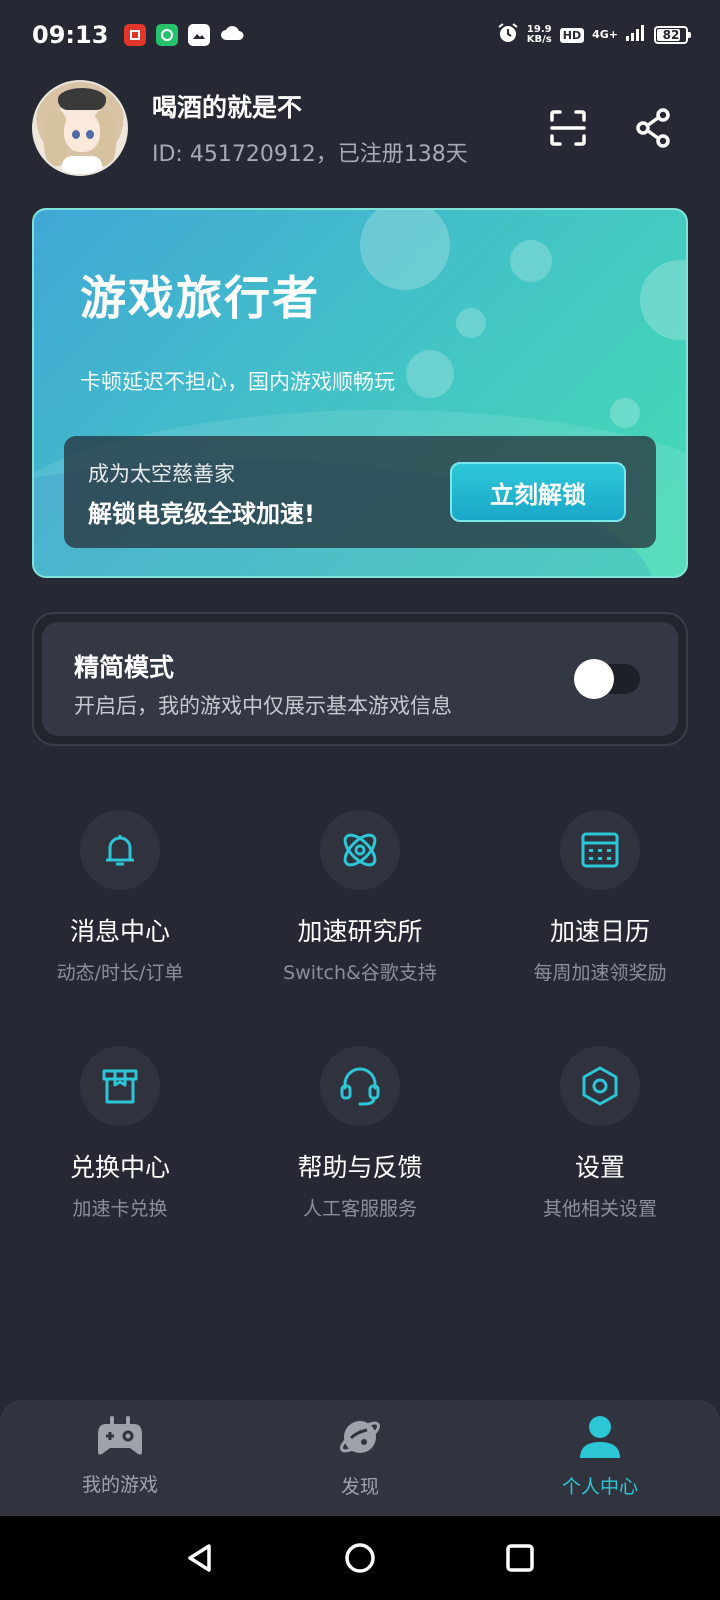  What do you see at coordinates (359, 1209) in the screenshot?
I see `menu-sub: 人工客服服务` at bounding box center [359, 1209].